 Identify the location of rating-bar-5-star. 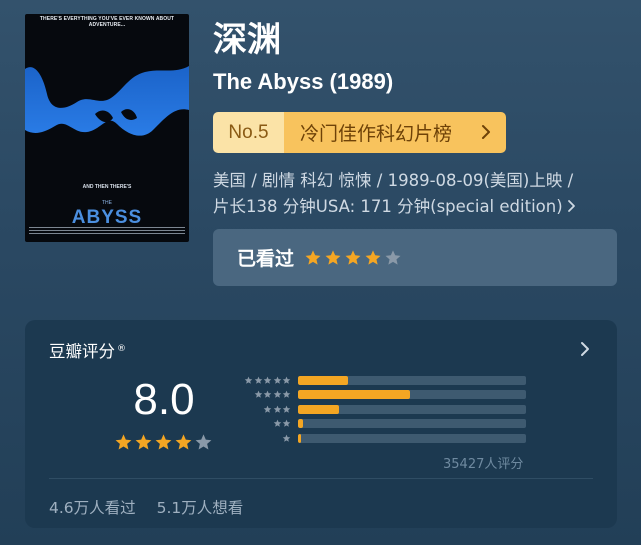
(378, 380).